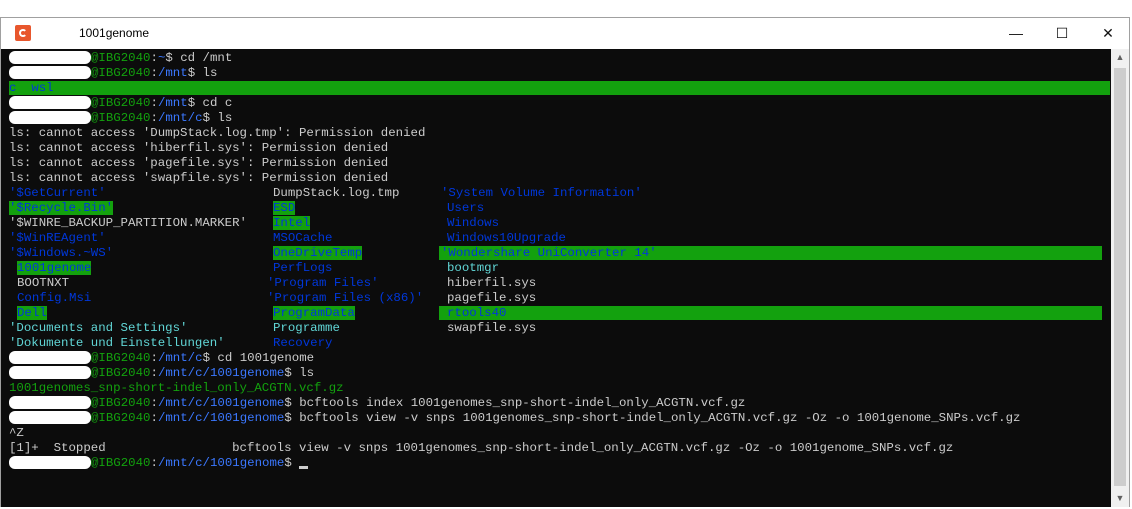 The width and height of the screenshot is (1132, 509). Describe the element at coordinates (120, 58) in the screenshot. I see `prompt-line: @IBG2040:~$ cd /mnt` at that location.